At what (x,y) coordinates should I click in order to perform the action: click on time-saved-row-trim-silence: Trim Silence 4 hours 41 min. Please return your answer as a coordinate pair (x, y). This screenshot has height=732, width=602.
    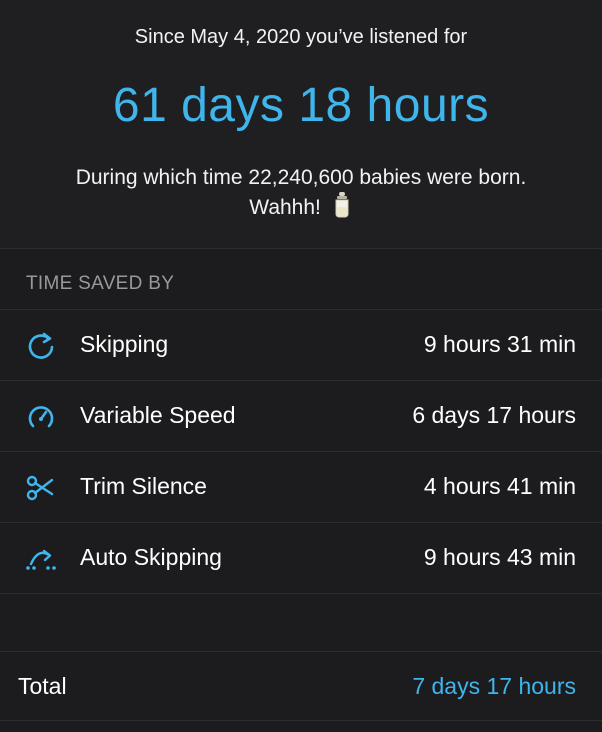
    Looking at the image, I should click on (301, 487).